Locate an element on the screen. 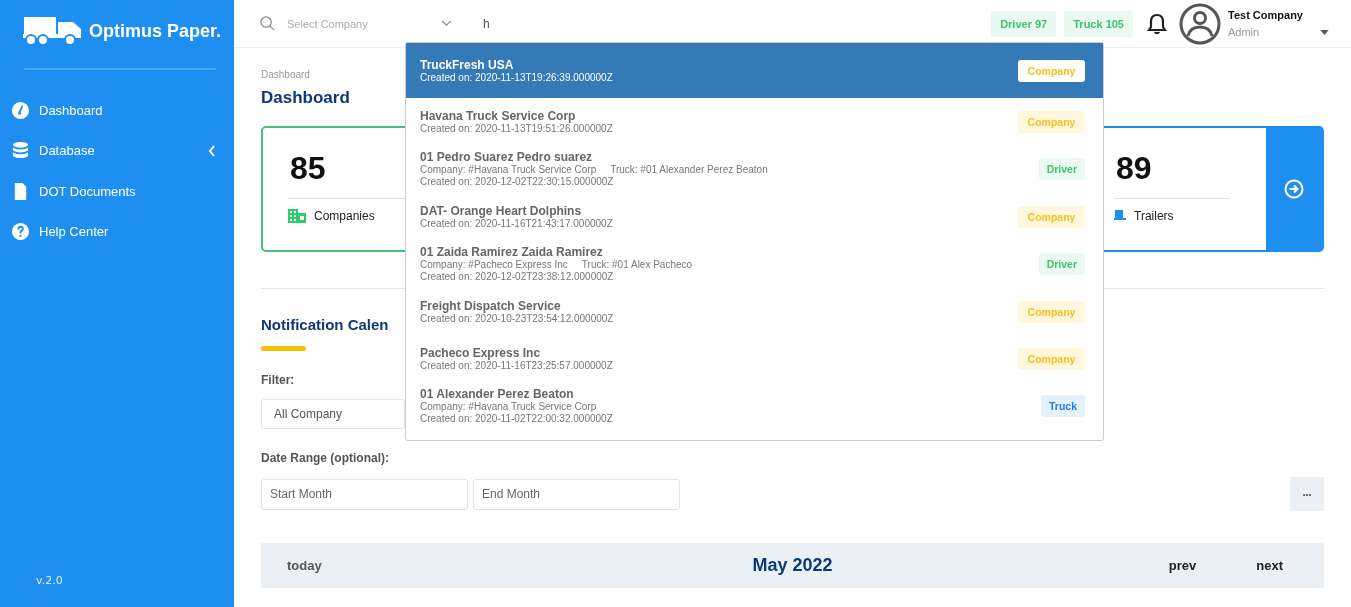 This screenshot has height=607, width=1351. result-date: Created on: 2020-12-02T23:38:12.000000Z is located at coordinates (517, 277).